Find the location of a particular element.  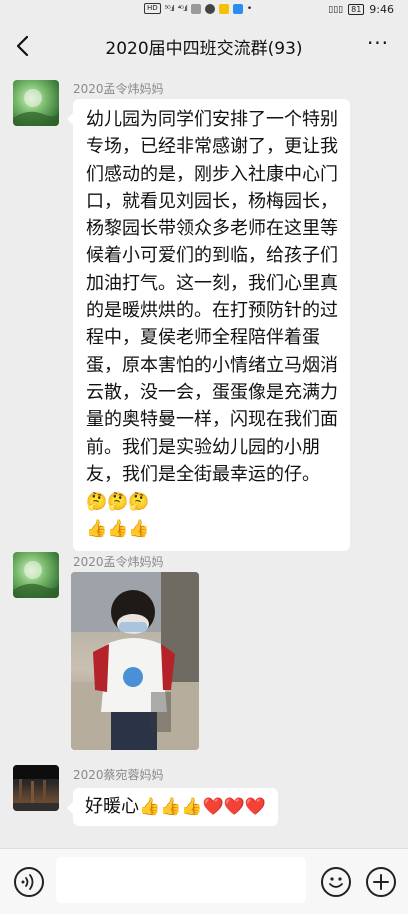

hd-badge: HD is located at coordinates (152, 8).